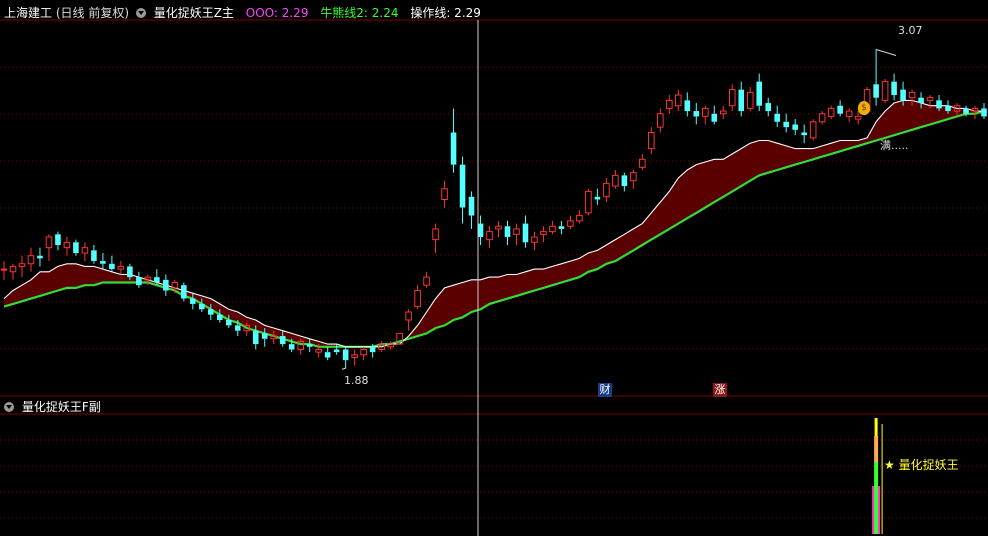 This screenshot has width=988, height=536. Describe the element at coordinates (61, 407) in the screenshot. I see `sub-indicator-name: 量化捉妖王F副` at that location.